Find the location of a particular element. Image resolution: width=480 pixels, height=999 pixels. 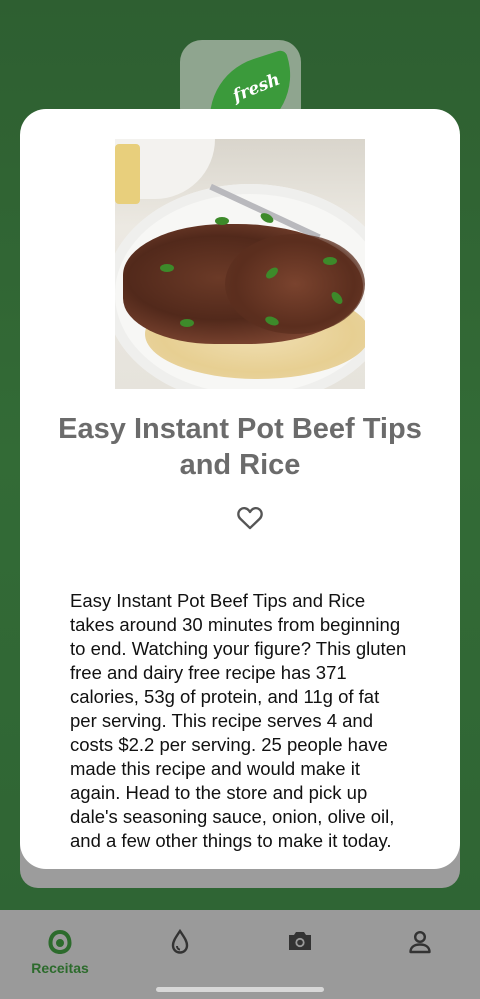

water-drop-icon is located at coordinates (180, 941).